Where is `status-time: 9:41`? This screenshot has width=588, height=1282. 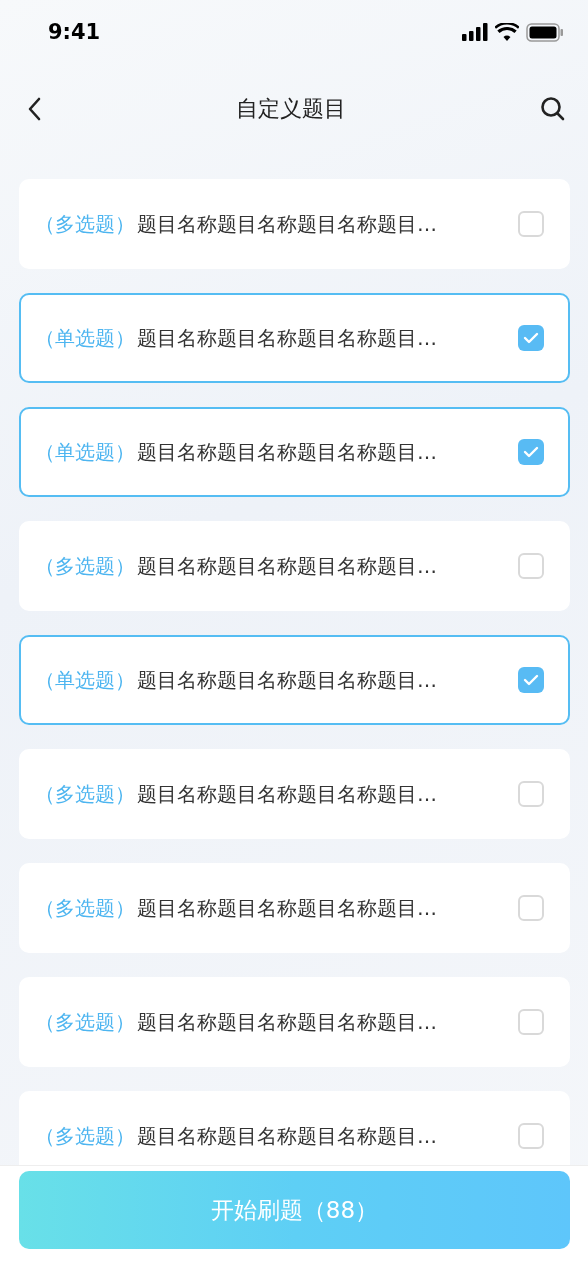
status-time: 9:41 is located at coordinates (74, 32).